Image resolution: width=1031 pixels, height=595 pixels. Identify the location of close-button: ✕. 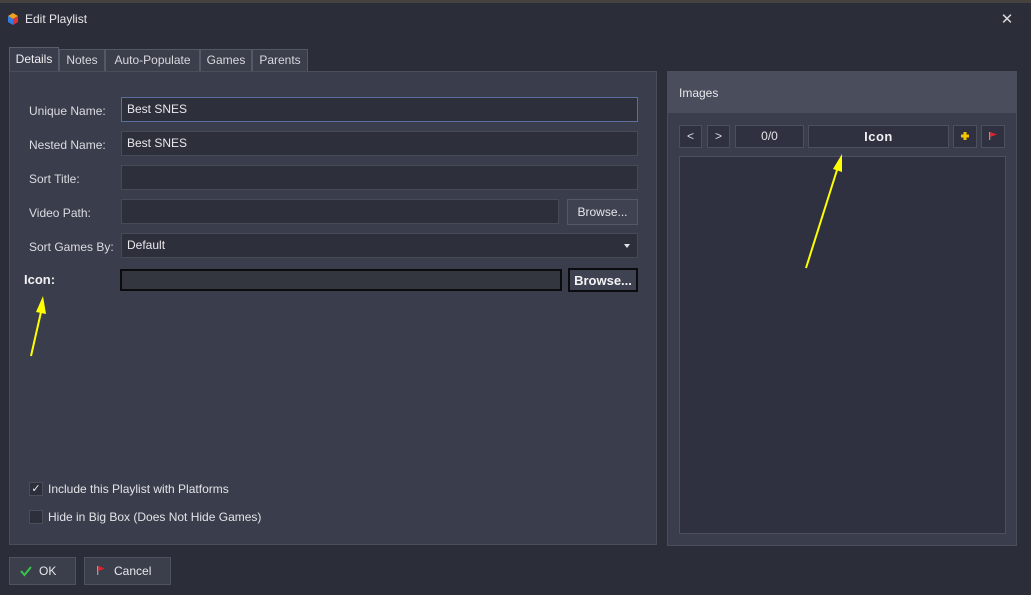
(1007, 20).